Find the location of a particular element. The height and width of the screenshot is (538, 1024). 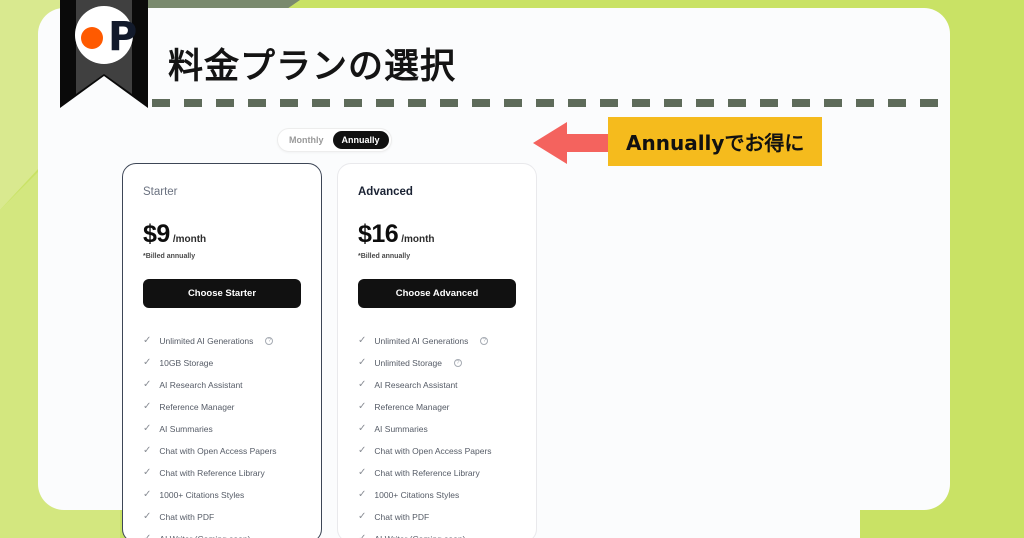

plan-price-row: $9 /month is located at coordinates (222, 234).